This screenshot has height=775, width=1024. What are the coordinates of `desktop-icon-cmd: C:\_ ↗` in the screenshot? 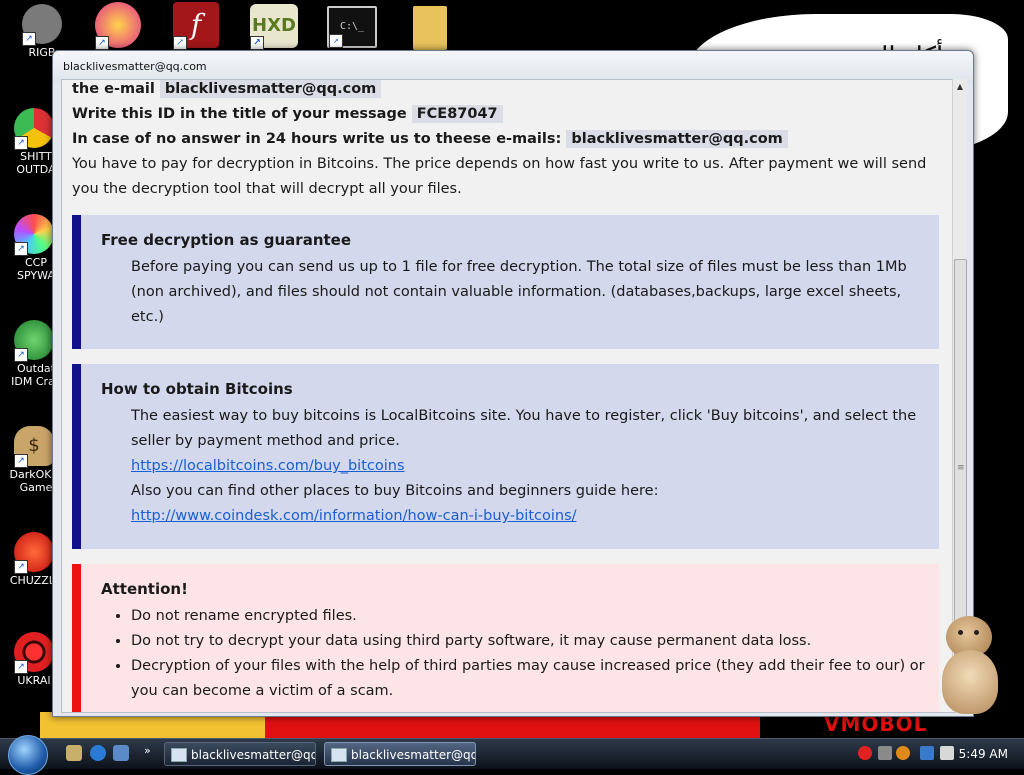 It's located at (352, 27).